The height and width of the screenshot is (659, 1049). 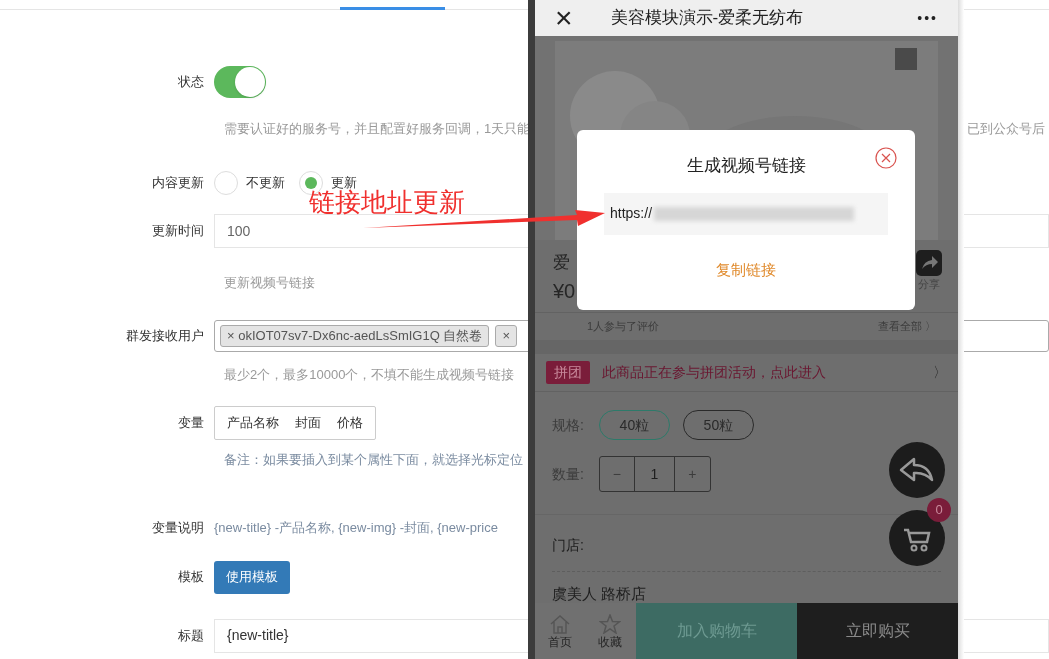 I want to click on store-name: 虞美人 路桥店, so click(x=599, y=593).